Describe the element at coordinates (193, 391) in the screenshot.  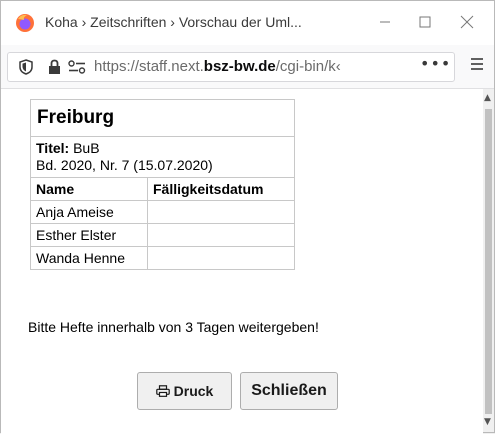
I see `print-label: Druck` at that location.